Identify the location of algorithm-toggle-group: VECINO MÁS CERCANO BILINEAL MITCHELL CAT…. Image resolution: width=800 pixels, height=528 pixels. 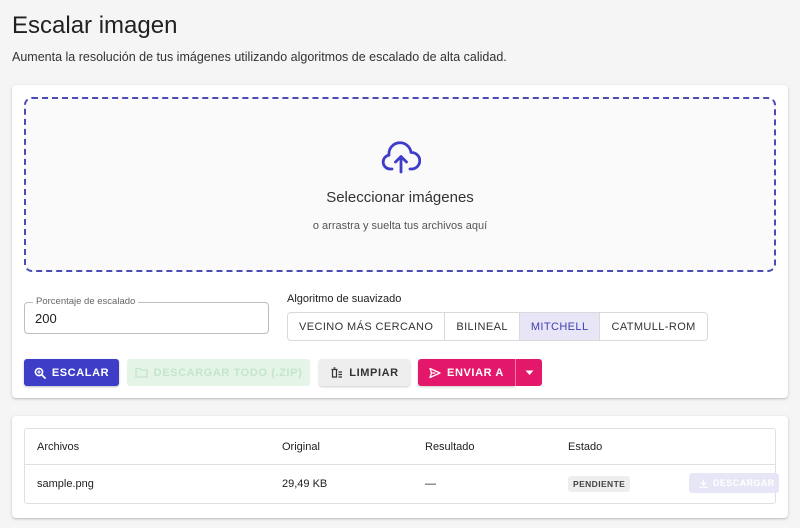
(497, 326).